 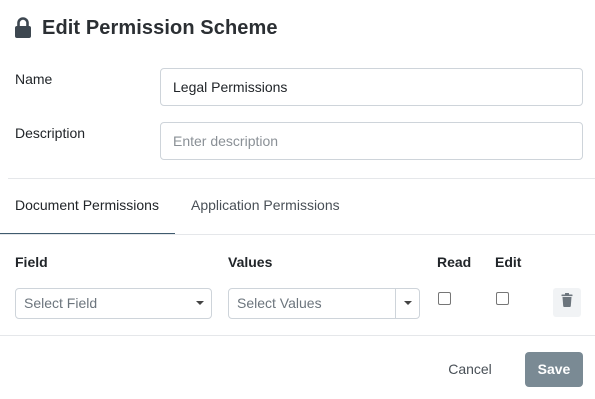 What do you see at coordinates (324, 303) in the screenshot?
I see `values-select: Select Values` at bounding box center [324, 303].